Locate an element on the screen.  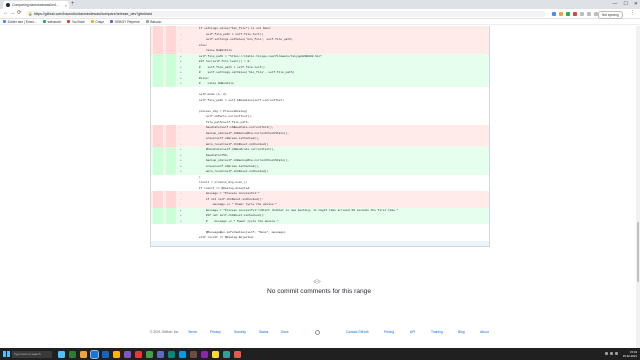
bookmark-item: Crispr is located at coordinates (97, 21).